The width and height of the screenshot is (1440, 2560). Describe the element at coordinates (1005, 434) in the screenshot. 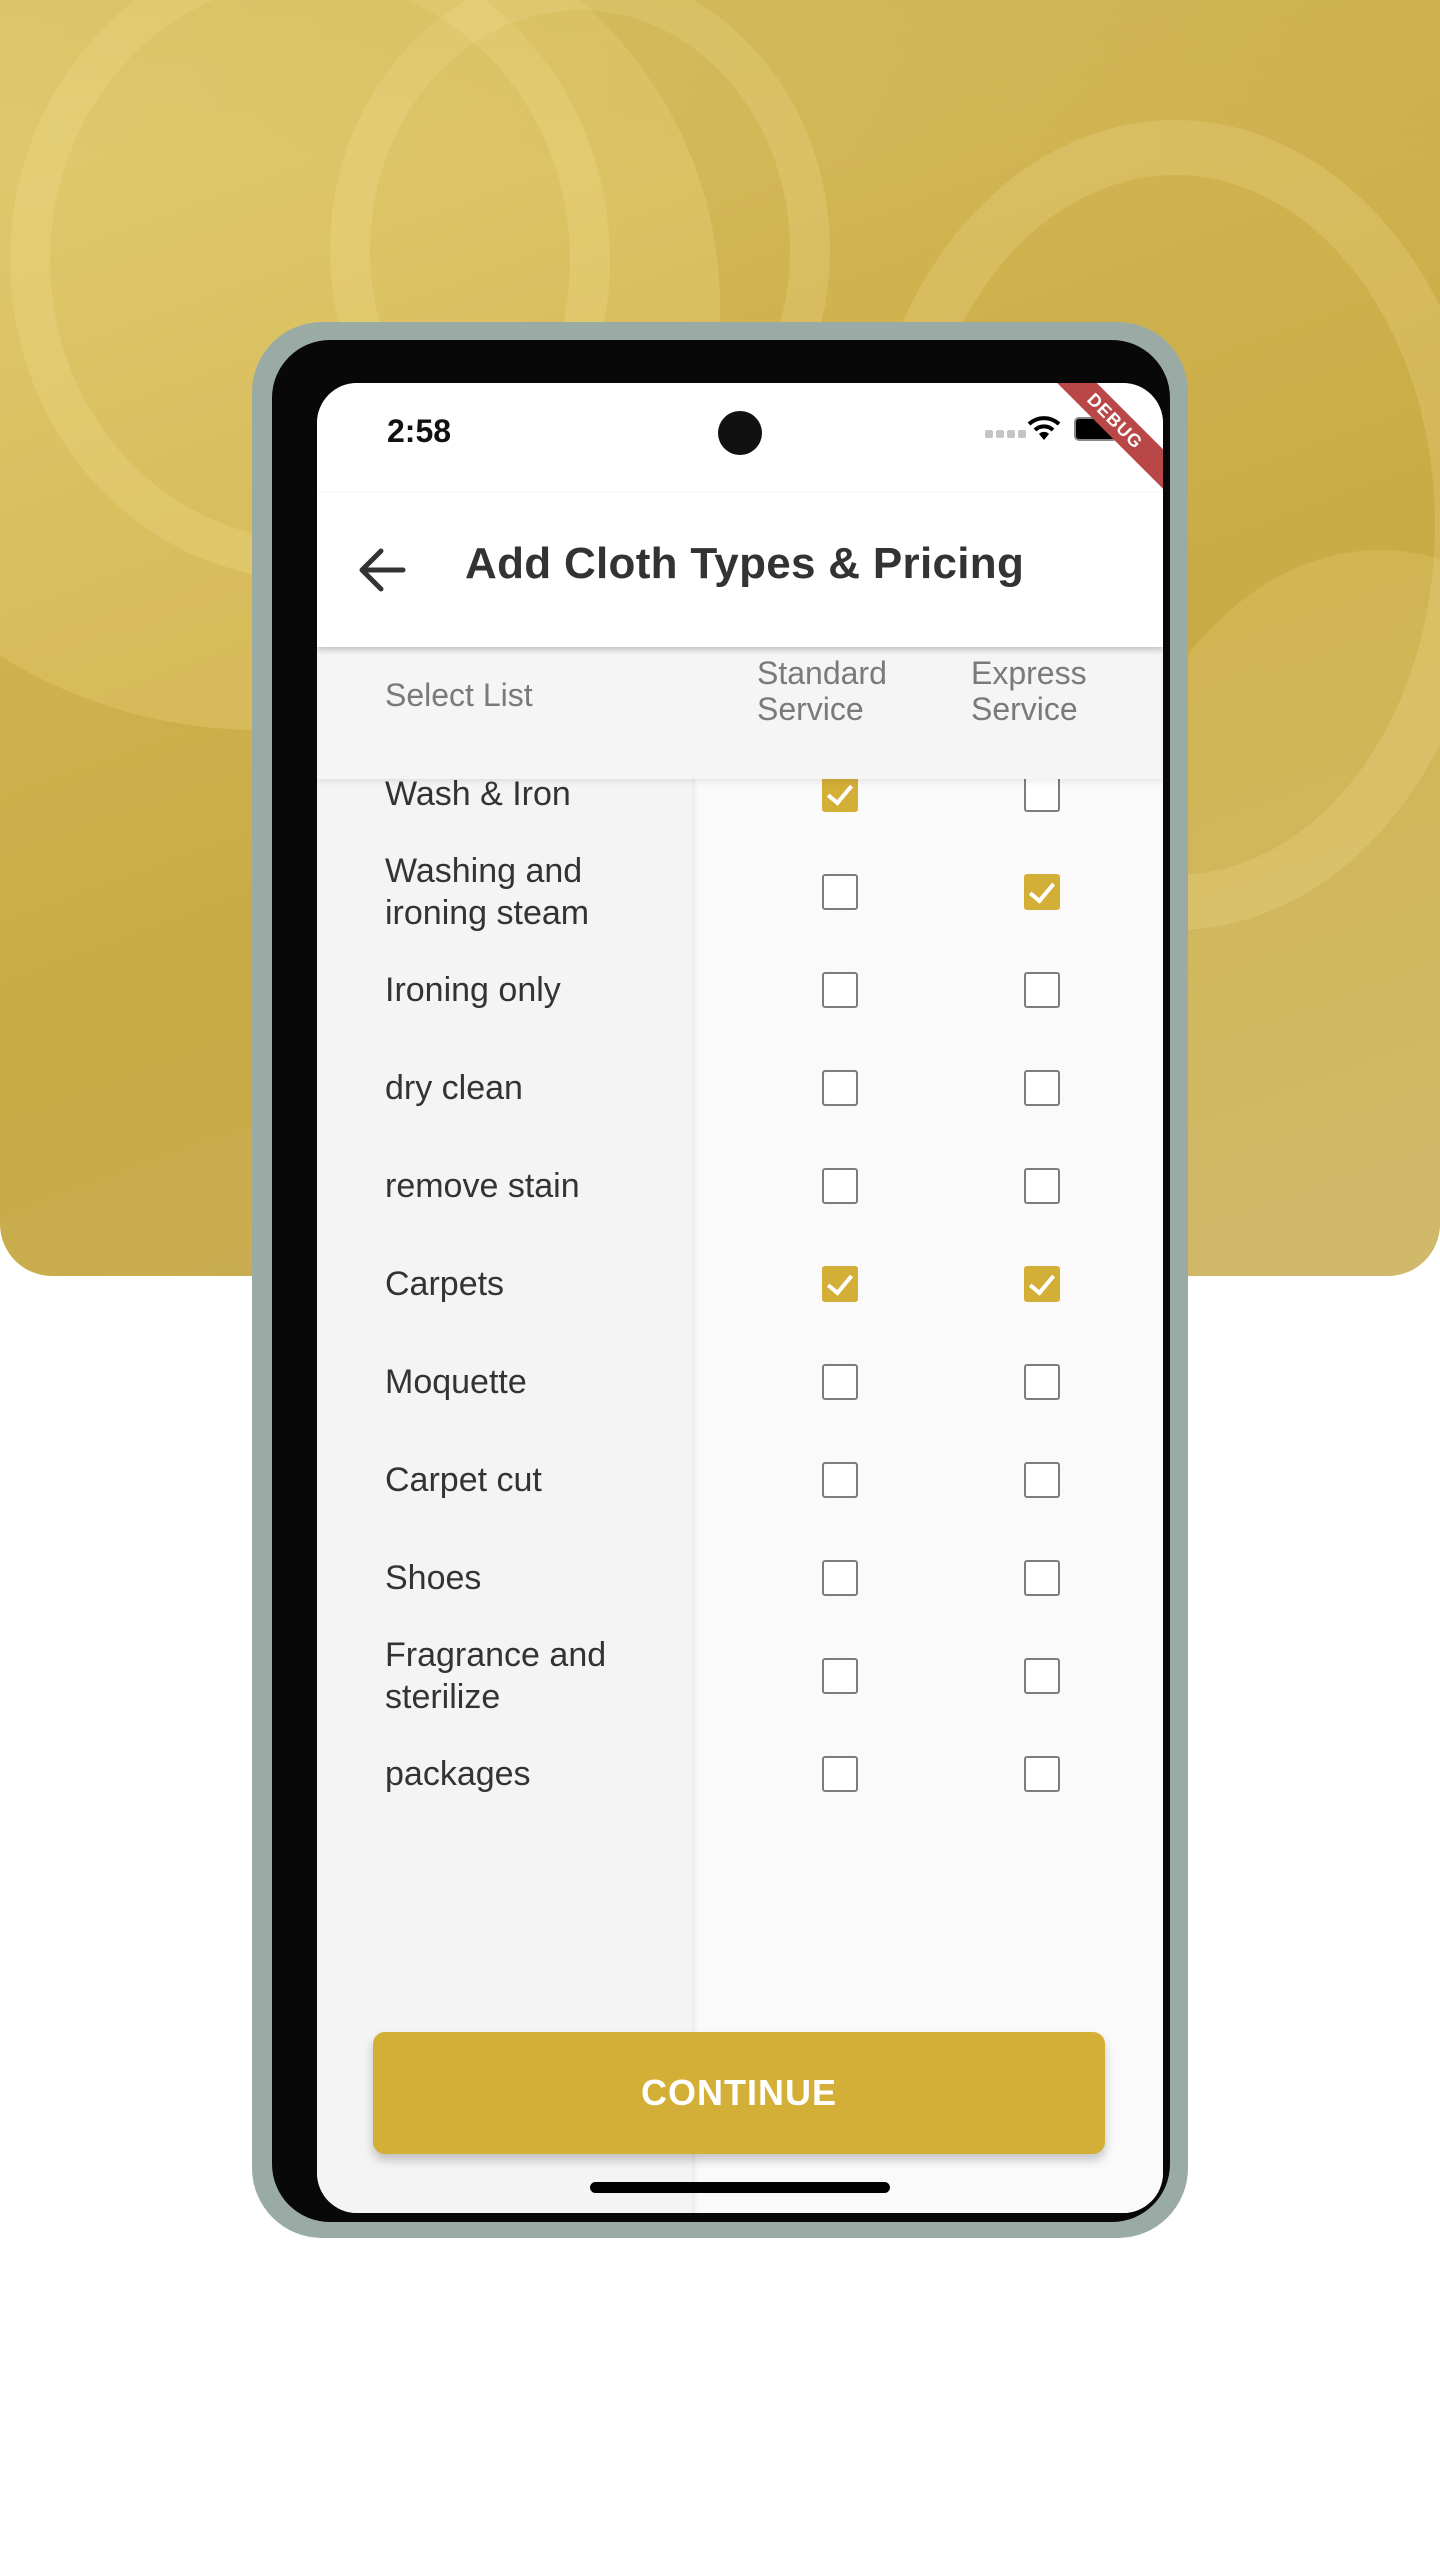

I see `cell-signal-icon` at that location.